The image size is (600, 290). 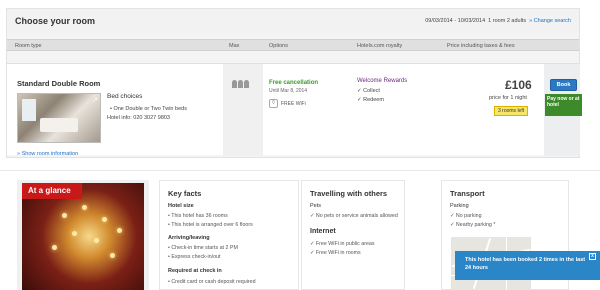 I want to click on rooms-adults: 1 room 2 adults, so click(x=507, y=21).